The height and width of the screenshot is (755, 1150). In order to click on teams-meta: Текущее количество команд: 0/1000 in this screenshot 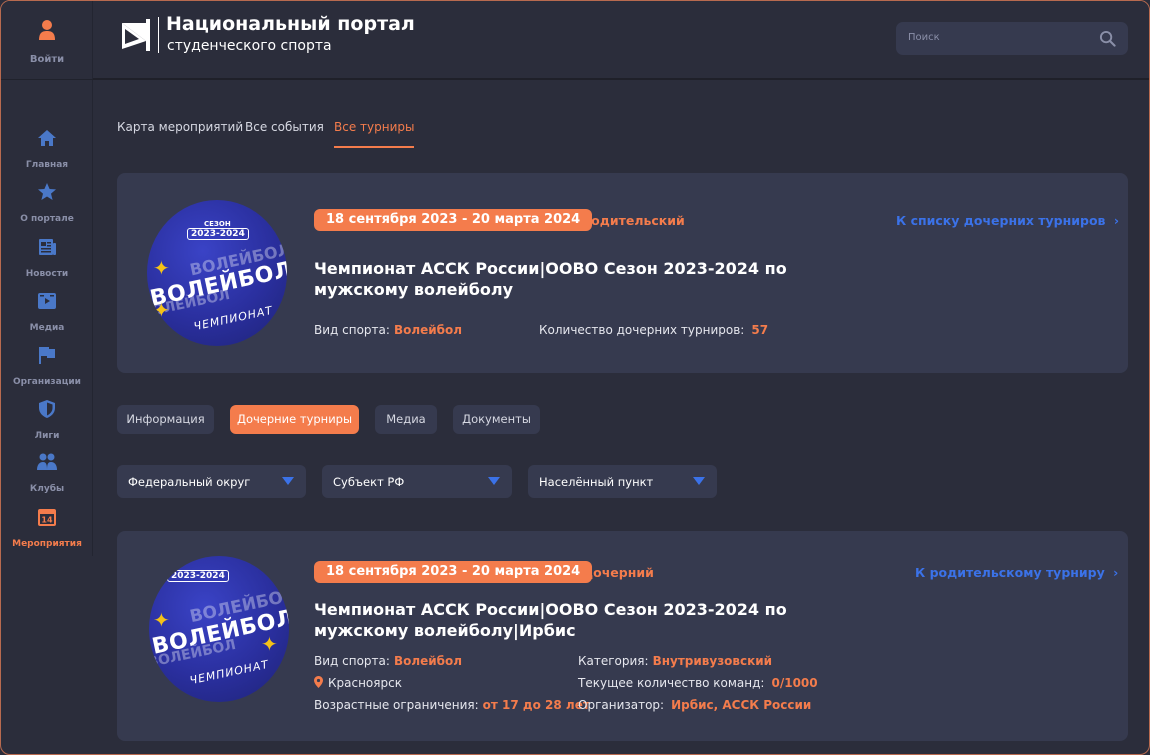, I will do `click(698, 683)`.